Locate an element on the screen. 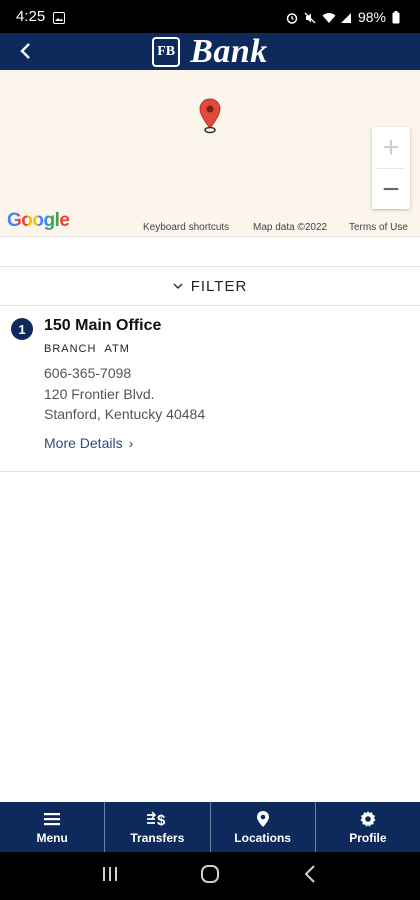 The height and width of the screenshot is (900, 420). terms-link: Terms of Use is located at coordinates (378, 227).